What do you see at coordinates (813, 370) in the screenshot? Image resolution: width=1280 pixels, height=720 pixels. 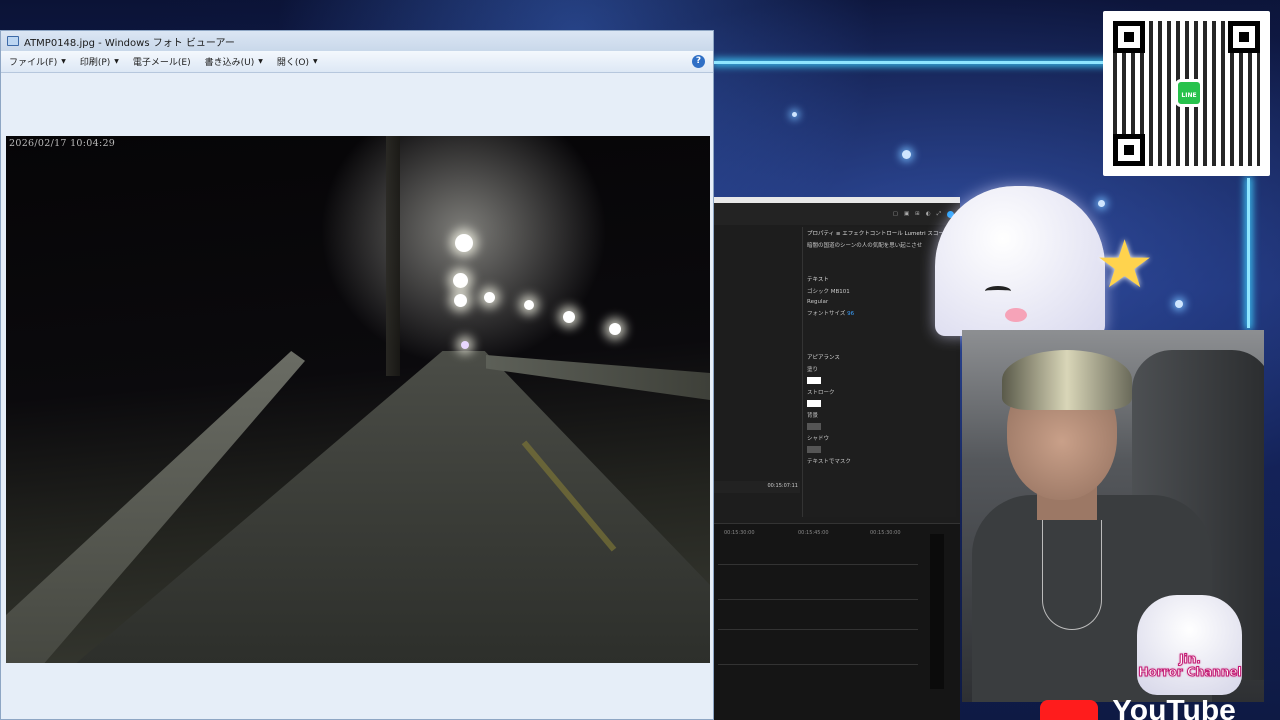 I see `fill-label: 塗り` at bounding box center [813, 370].